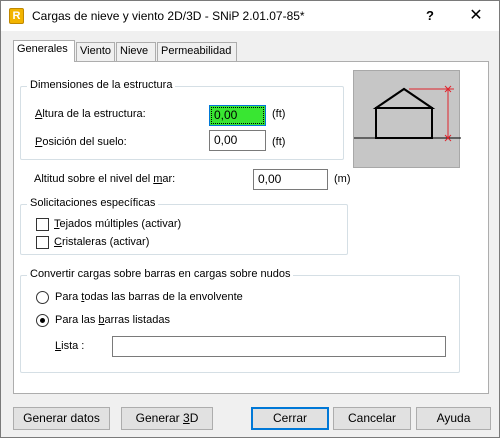 The width and height of the screenshot is (500, 438). I want to click on label-cristaleras: Cristaleras (activar), so click(101, 242).